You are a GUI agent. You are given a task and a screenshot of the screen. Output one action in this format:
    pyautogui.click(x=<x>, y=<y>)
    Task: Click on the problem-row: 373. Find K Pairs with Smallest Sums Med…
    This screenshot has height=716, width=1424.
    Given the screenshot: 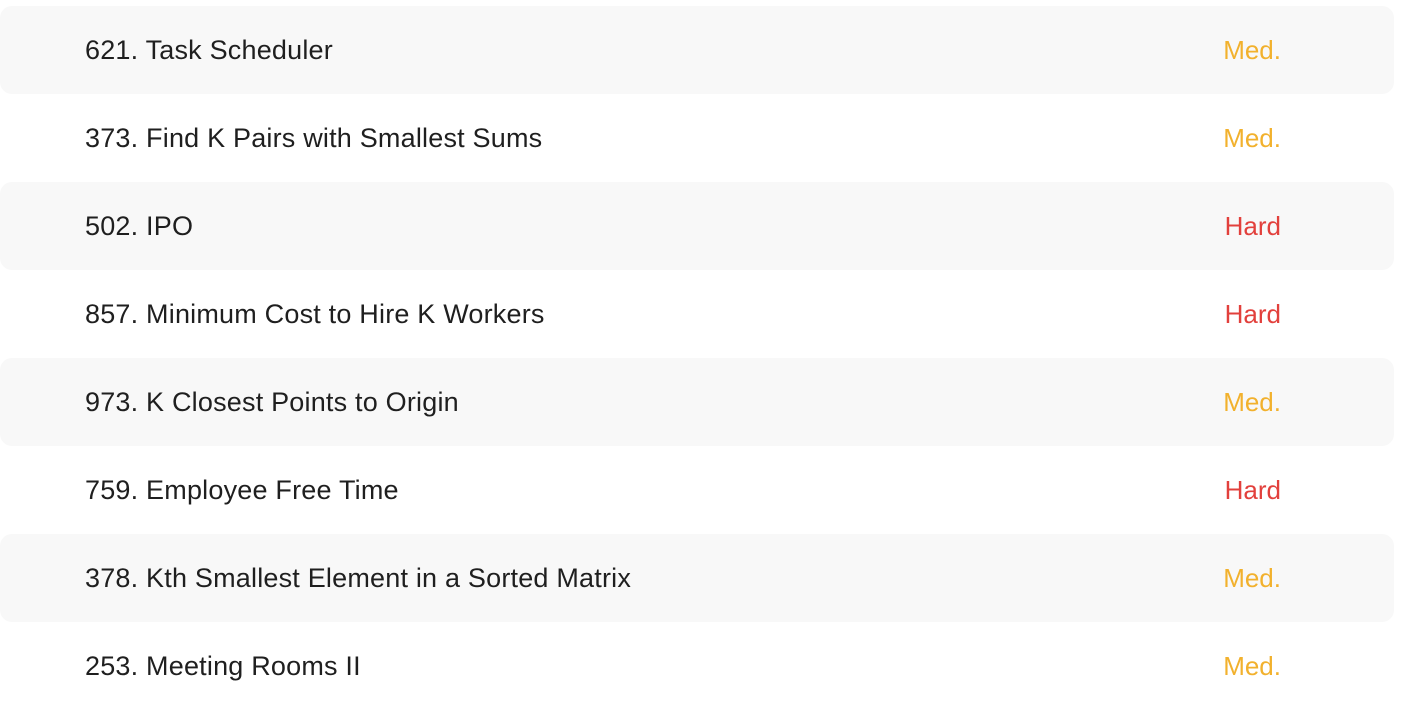 What is the action you would take?
    pyautogui.click(x=697, y=138)
    